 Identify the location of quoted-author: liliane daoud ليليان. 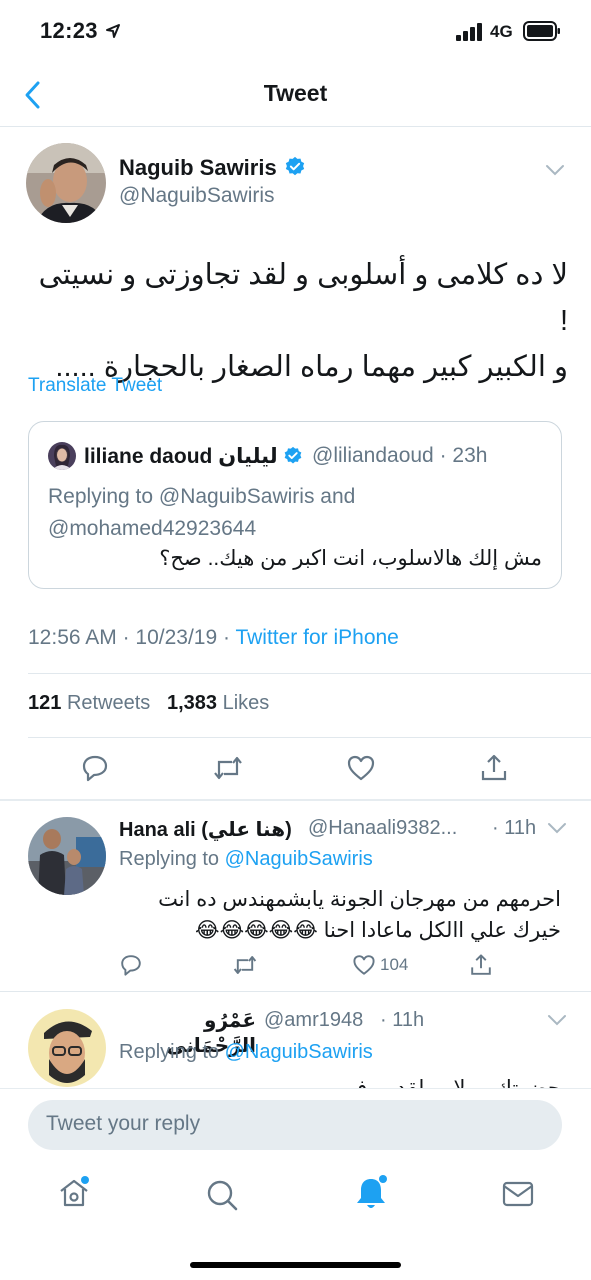
(181, 456).